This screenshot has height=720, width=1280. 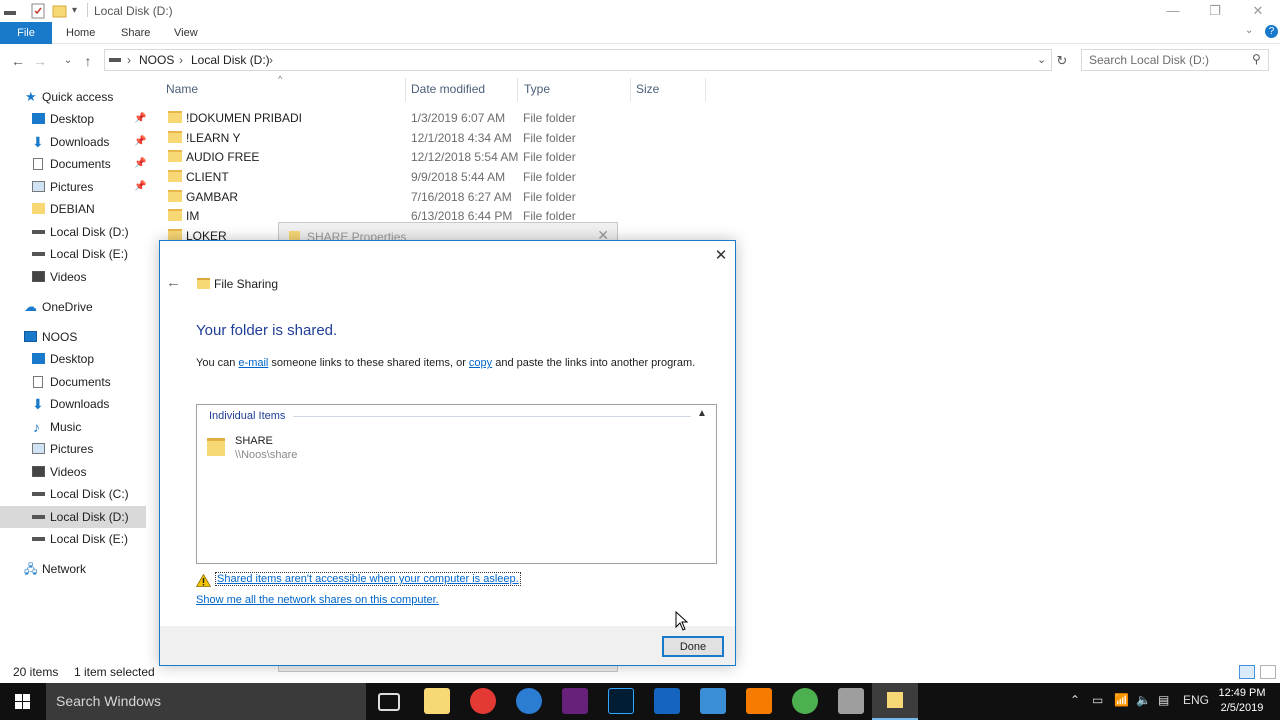 What do you see at coordinates (73, 517) in the screenshot?
I see `nav-local-disk-d: Local Disk (D:)` at bounding box center [73, 517].